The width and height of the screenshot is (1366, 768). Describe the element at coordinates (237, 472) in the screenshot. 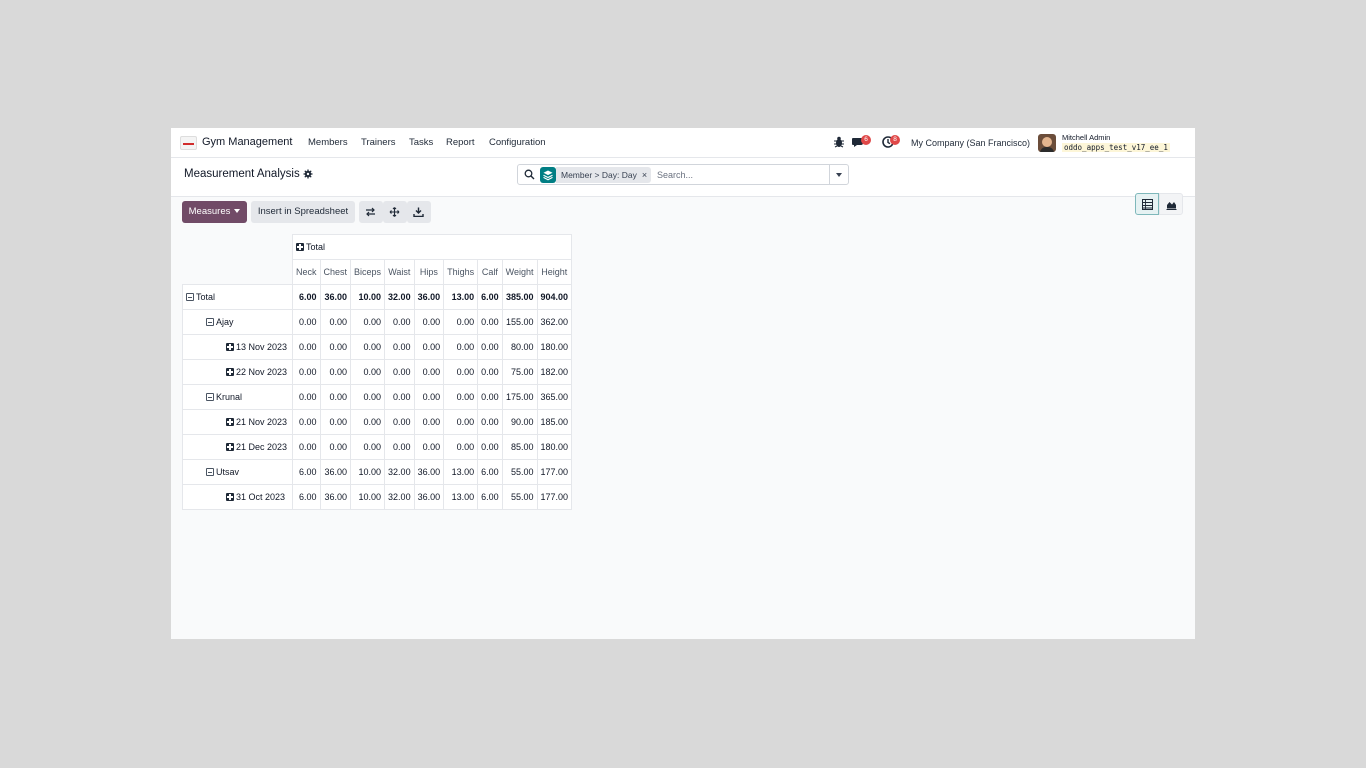

I see `row-header: Utsav` at that location.